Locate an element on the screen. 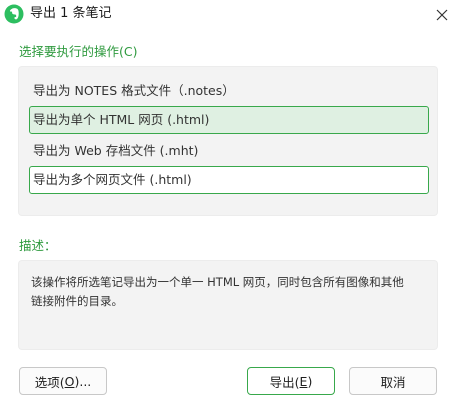 This screenshot has width=459, height=411. option-export-notes: 导出为 NOTES 格式文件（.notes） is located at coordinates (229, 91).